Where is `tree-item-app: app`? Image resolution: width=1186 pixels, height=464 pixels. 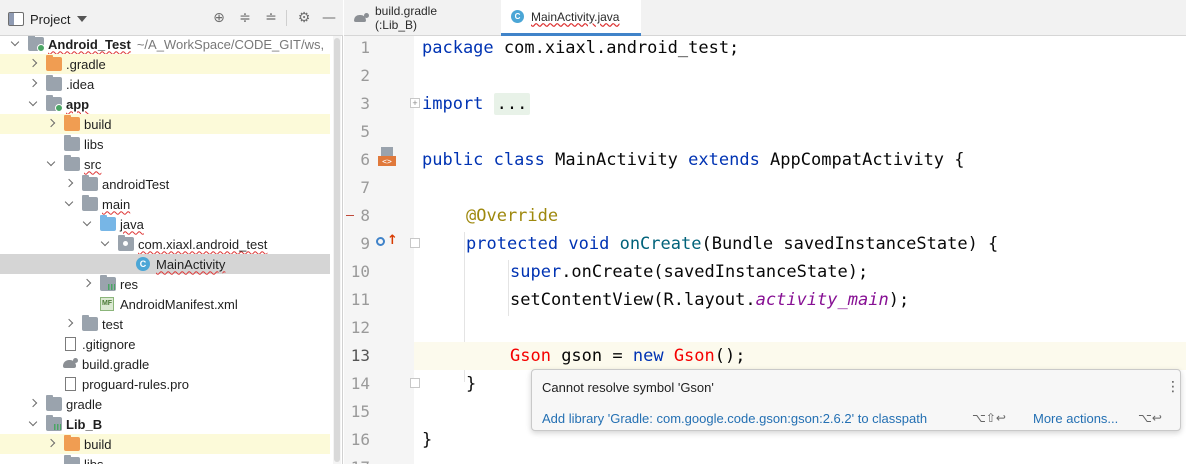 tree-item-app: app is located at coordinates (165, 104).